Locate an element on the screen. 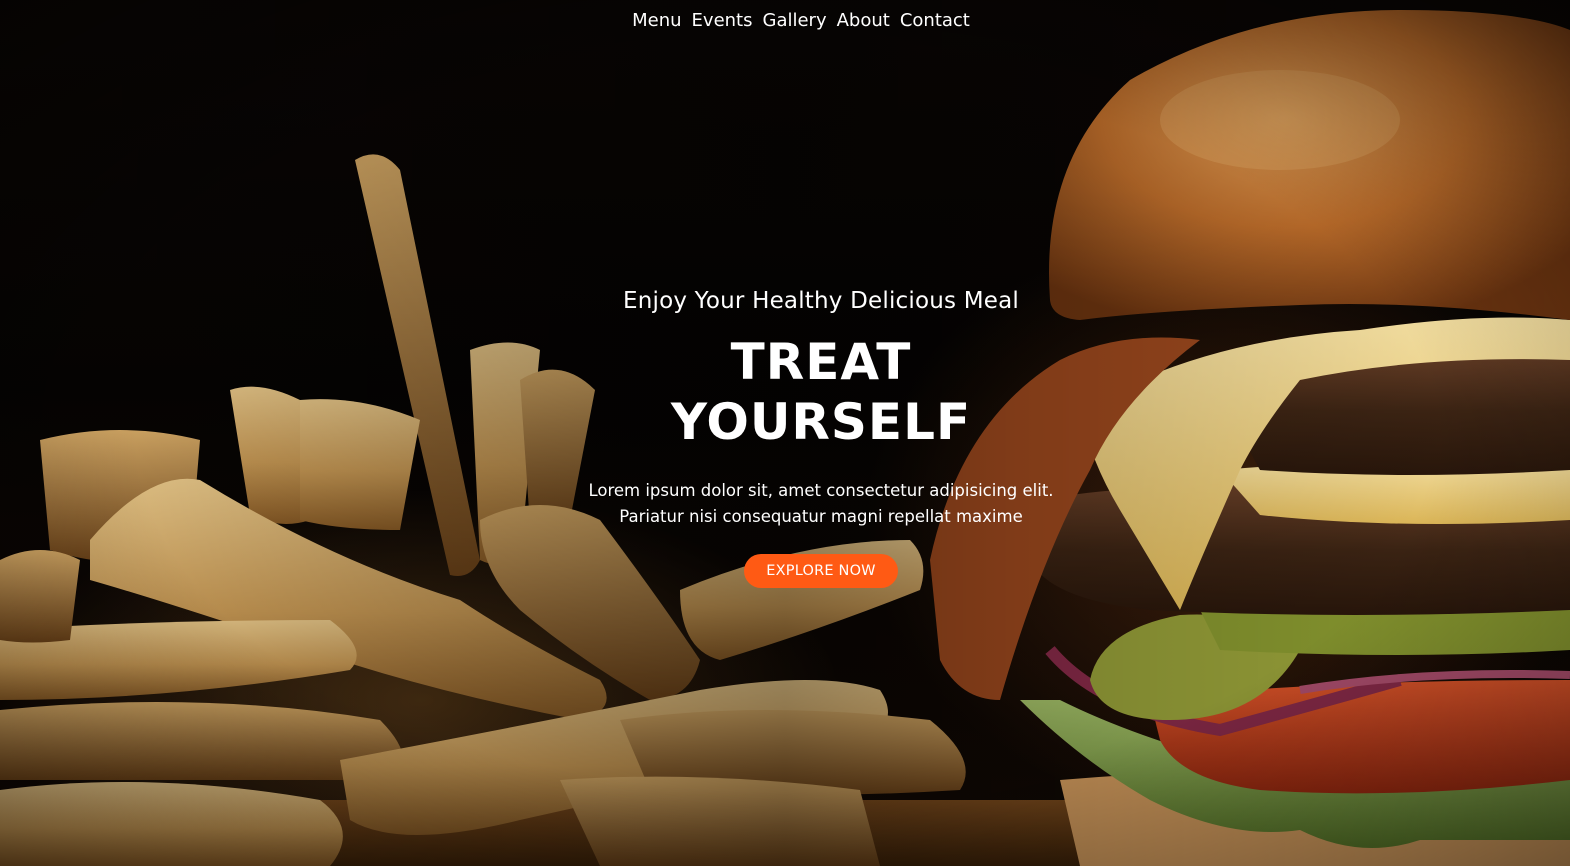 This screenshot has width=1570, height=866. headline-line-1: TREAT is located at coordinates (821, 362).